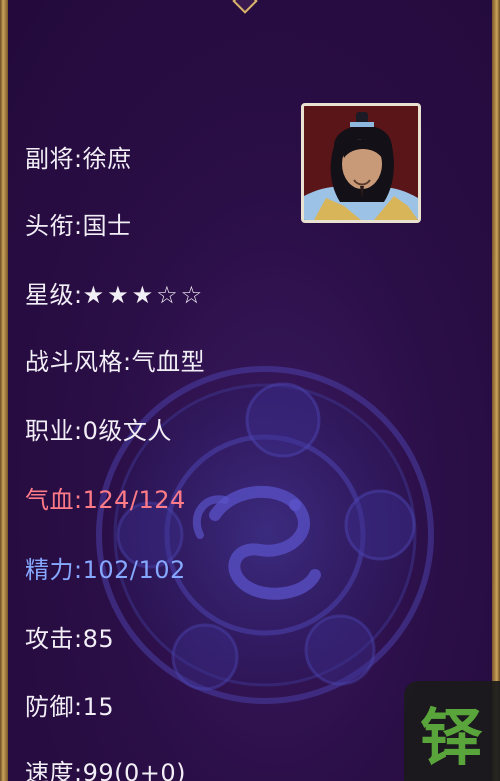 This screenshot has height=781, width=500. I want to click on general-portrait-icon, so click(361, 163).